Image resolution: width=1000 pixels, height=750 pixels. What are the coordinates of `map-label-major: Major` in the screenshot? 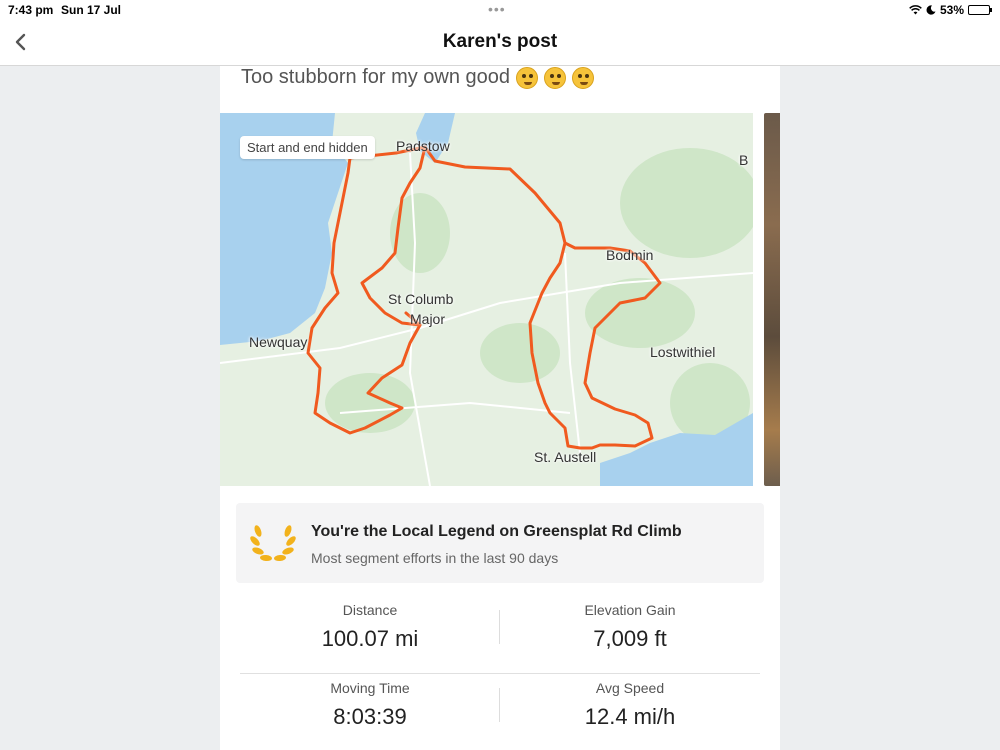 It's located at (428, 319).